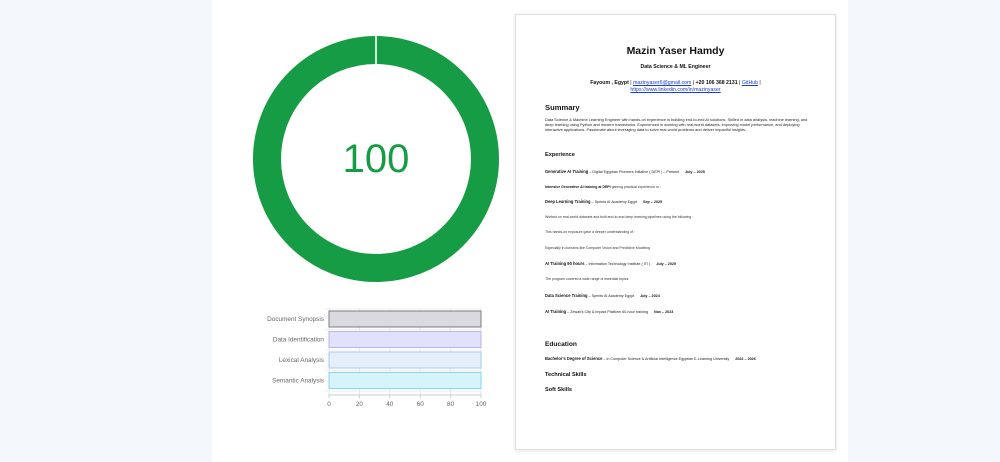  Describe the element at coordinates (578, 187) in the screenshot. I see `experience-title: Intensive Generative AI training at DEPI` at that location.